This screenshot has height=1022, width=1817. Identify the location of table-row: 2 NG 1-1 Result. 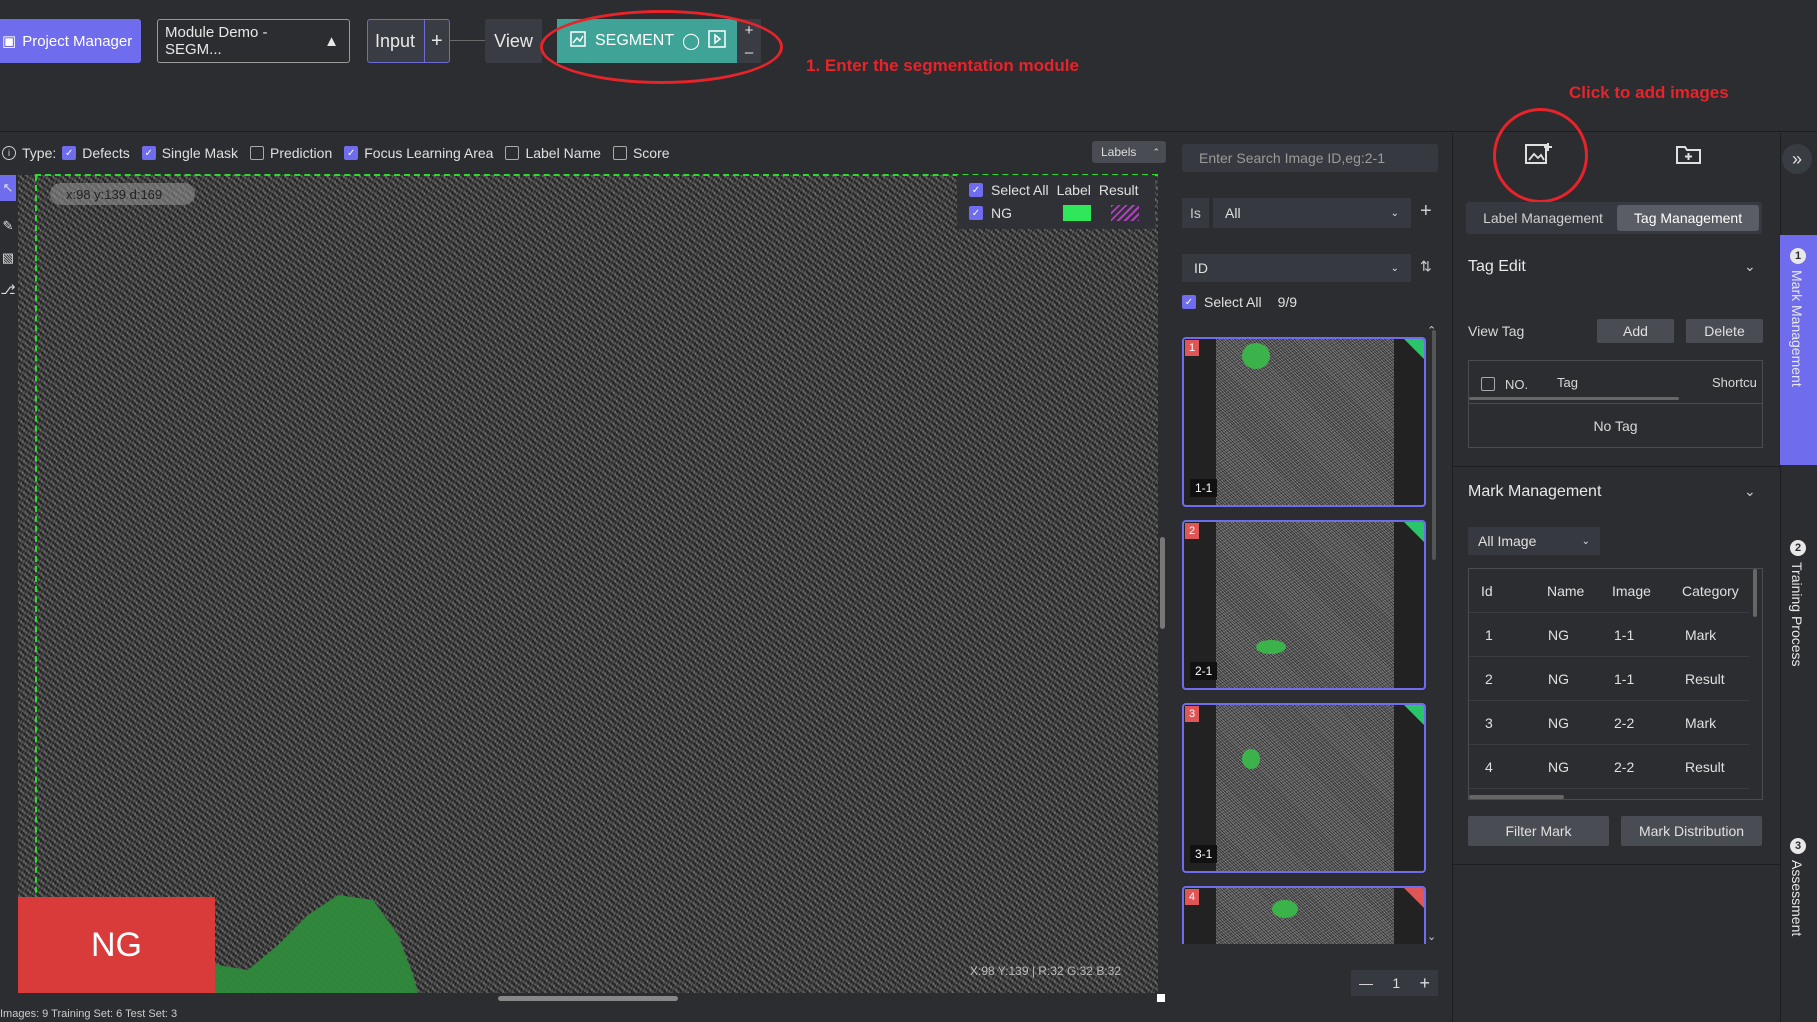
(1609, 679).